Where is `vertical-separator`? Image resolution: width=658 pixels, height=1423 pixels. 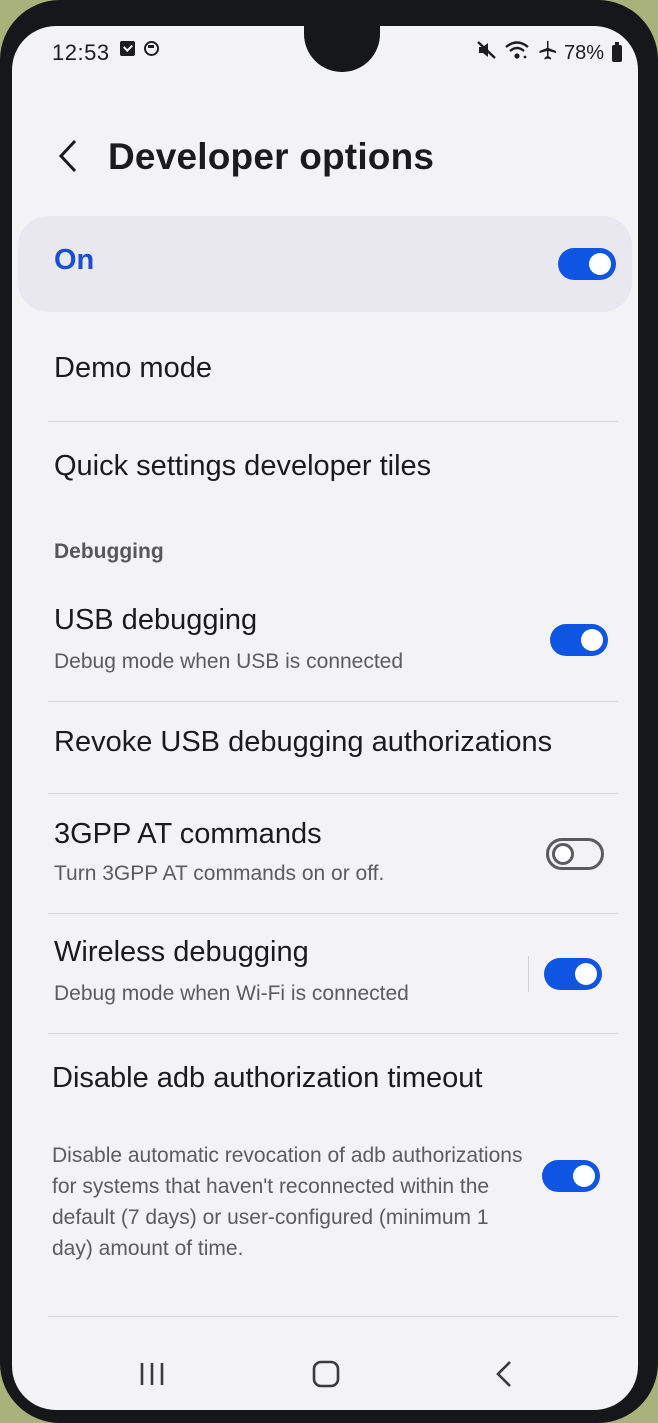
vertical-separator is located at coordinates (528, 974).